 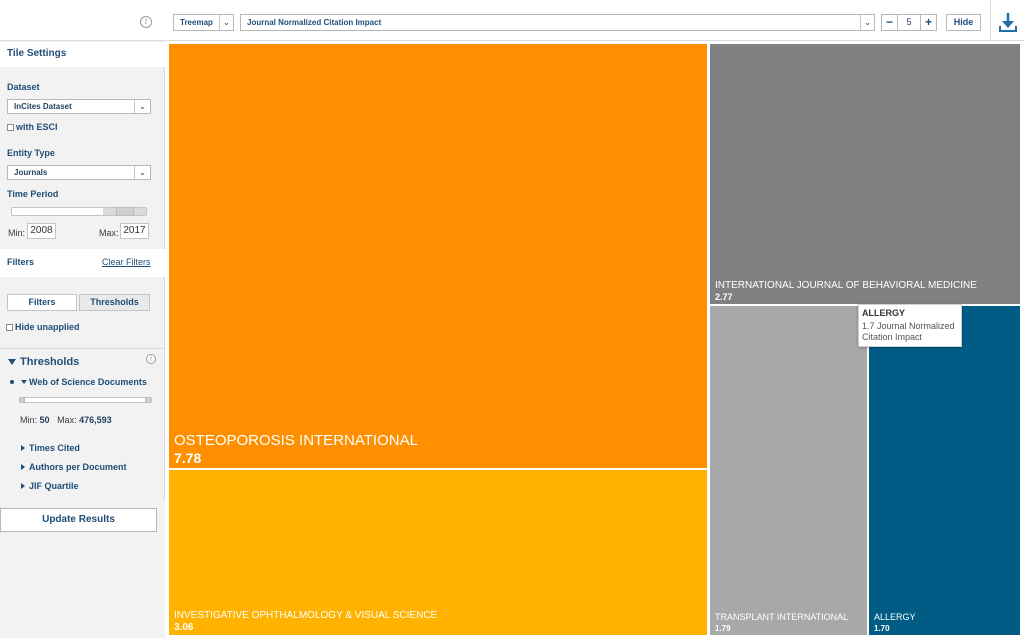 What do you see at coordinates (37, 53) in the screenshot?
I see `tile-settings-title: Tile Settings` at bounding box center [37, 53].